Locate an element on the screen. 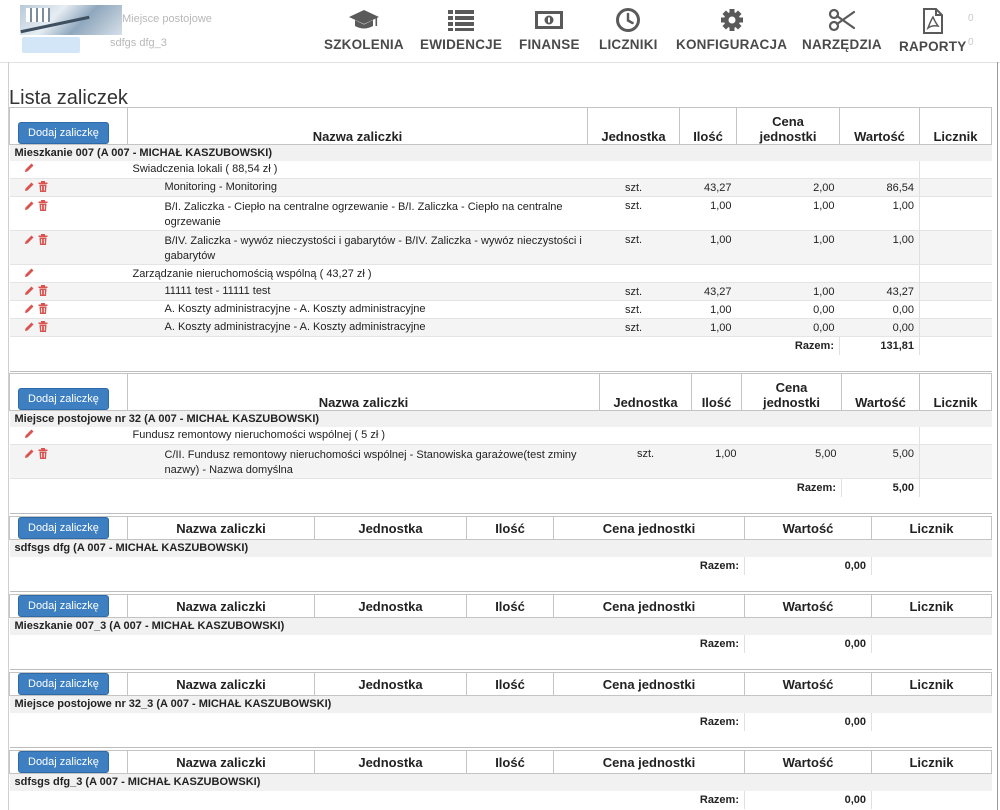  background-ghost-text: Miejsce postojowe is located at coordinates (167, 19).